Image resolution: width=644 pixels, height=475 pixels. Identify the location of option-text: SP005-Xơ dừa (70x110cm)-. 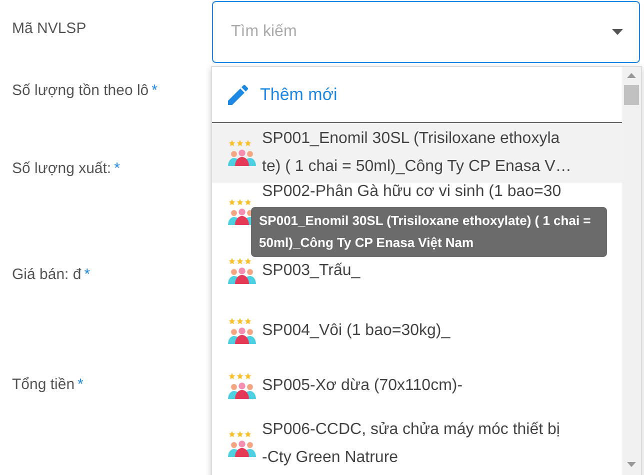
(362, 386).